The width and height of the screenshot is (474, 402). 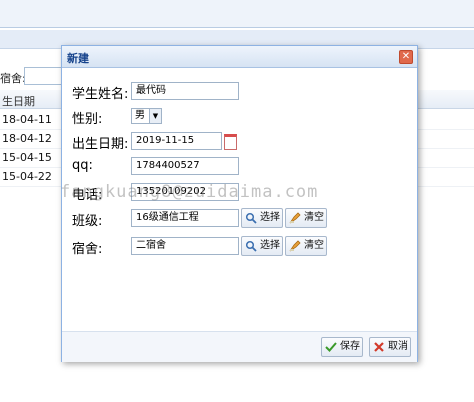 I want to click on class-clear-label: 清空, so click(x=314, y=217).